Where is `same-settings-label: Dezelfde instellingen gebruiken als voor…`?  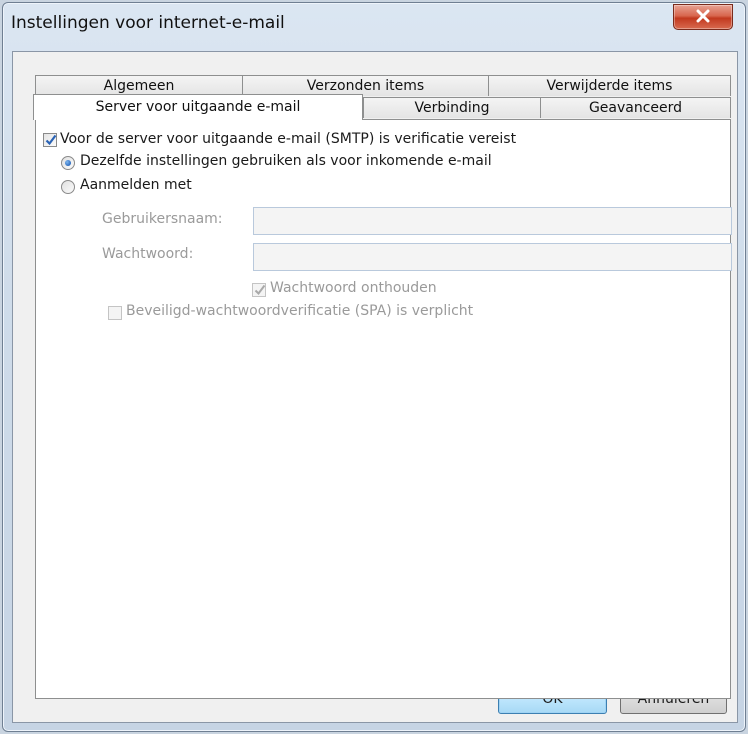 same-settings-label: Dezelfde instellingen gebruiken als voor… is located at coordinates (286, 161).